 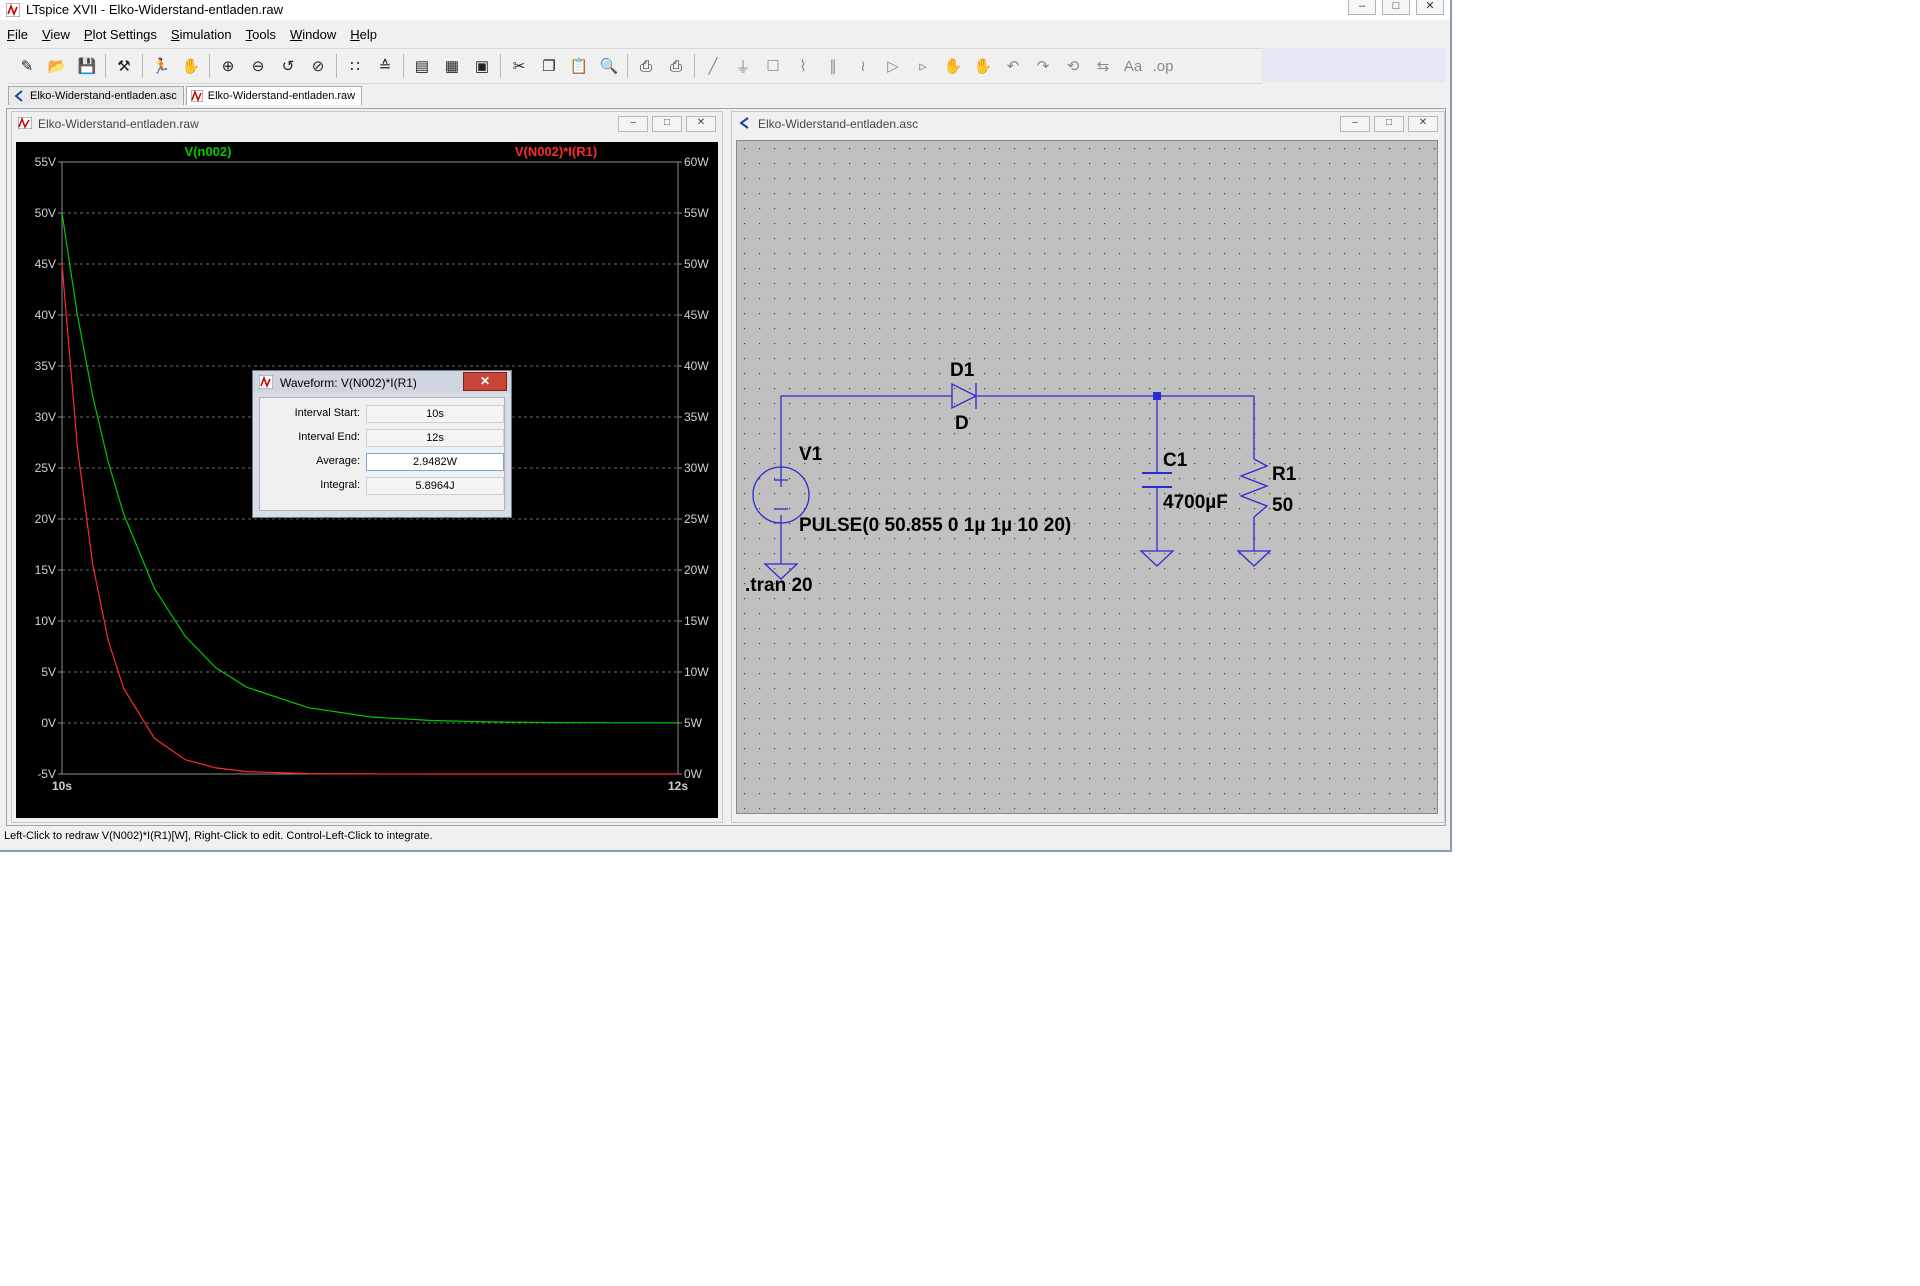 What do you see at coordinates (983, 66) in the screenshot?
I see `drag-icon: ✋` at bounding box center [983, 66].